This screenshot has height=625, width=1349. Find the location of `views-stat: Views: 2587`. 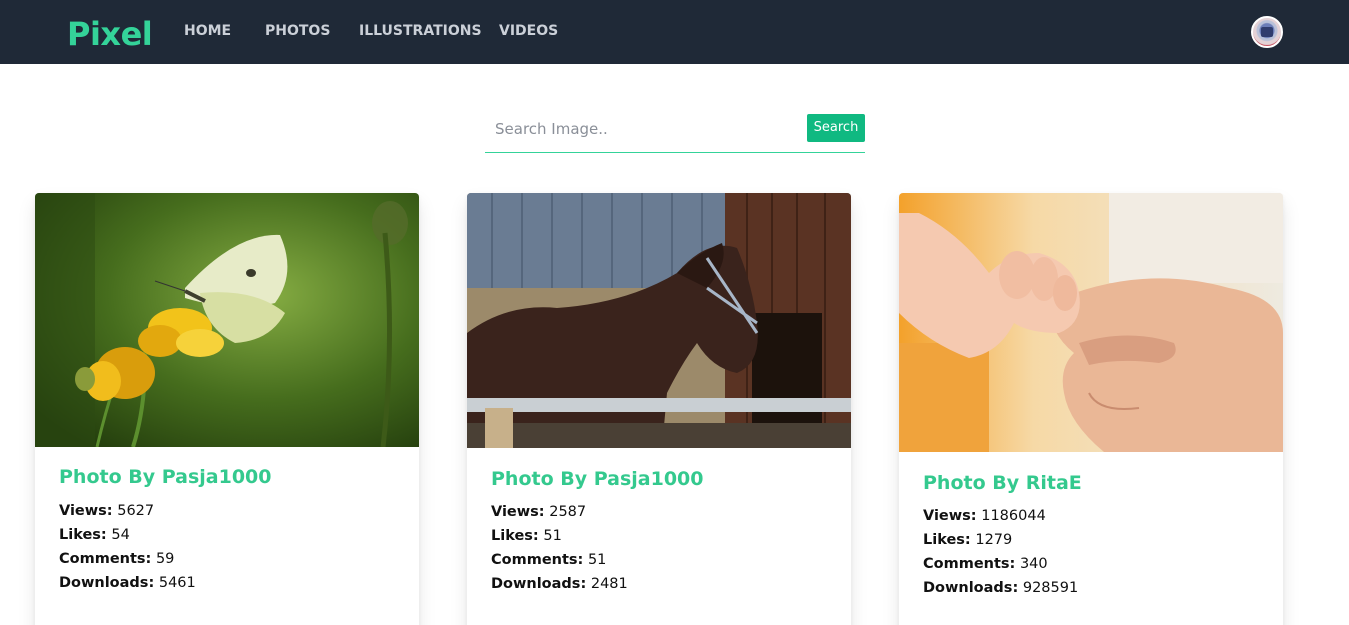

views-stat: Views: 2587 is located at coordinates (538, 512).